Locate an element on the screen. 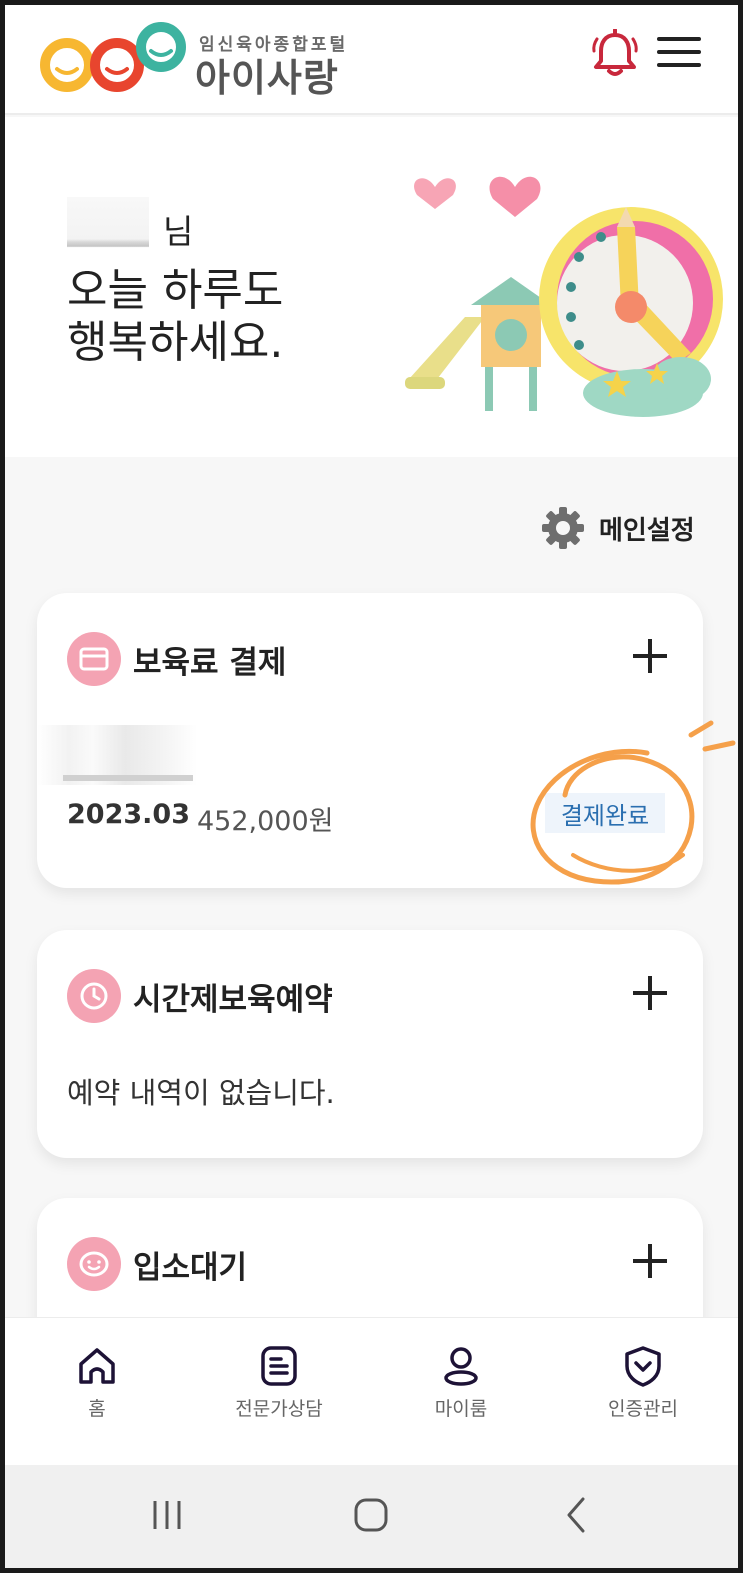 Image resolution: width=743 pixels, height=1573 pixels. nav-expert-consult: 전문가상담 is located at coordinates (279, 1382).